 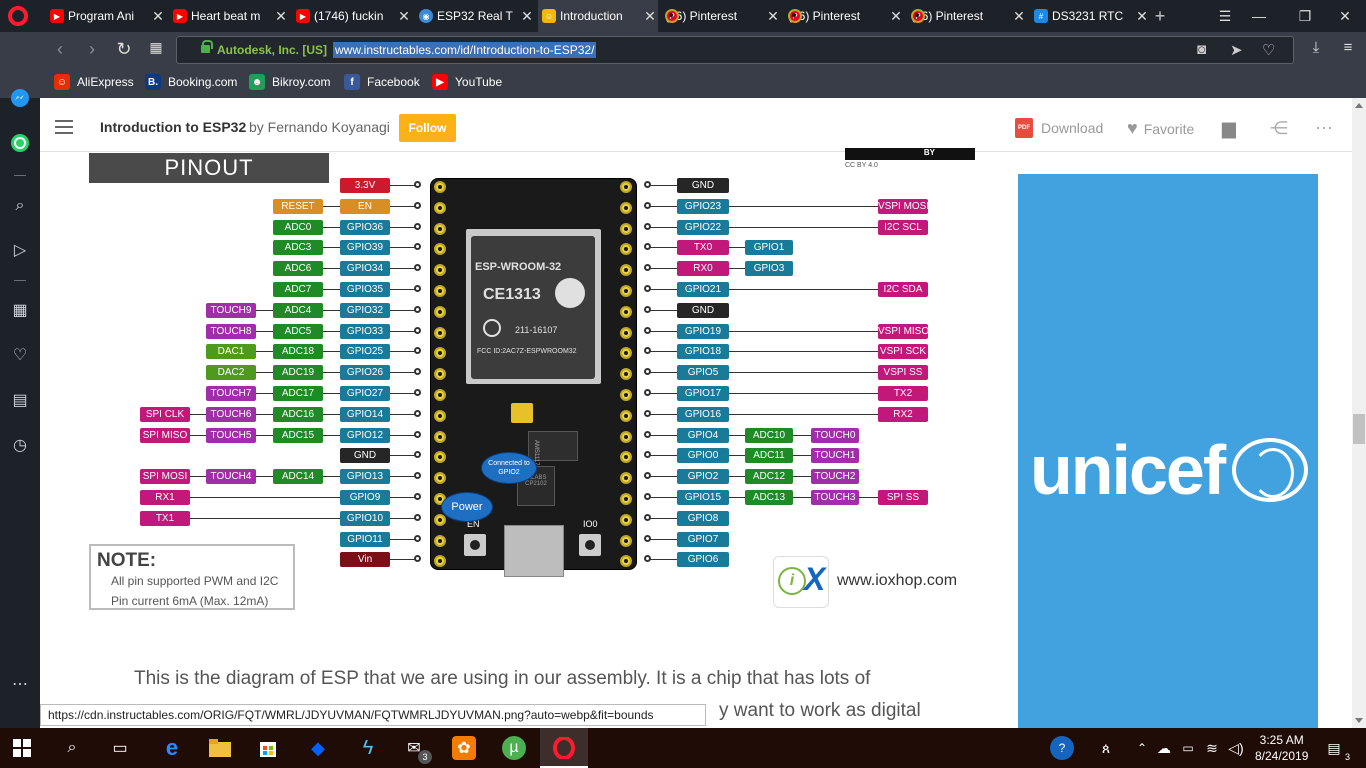 I want to click on bookmark-item: ☻ Bikroy.com, so click(x=289, y=82).